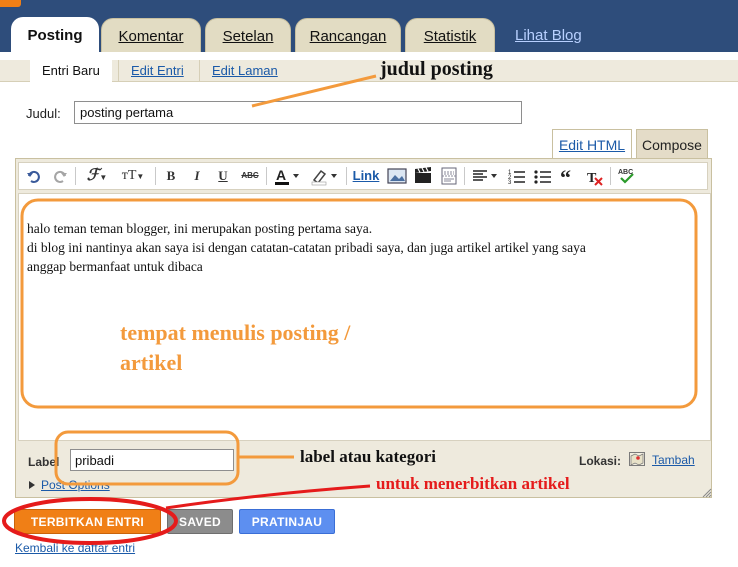 The width and height of the screenshot is (738, 567). I want to click on numbered-list-icon: 123, so click(517, 176).